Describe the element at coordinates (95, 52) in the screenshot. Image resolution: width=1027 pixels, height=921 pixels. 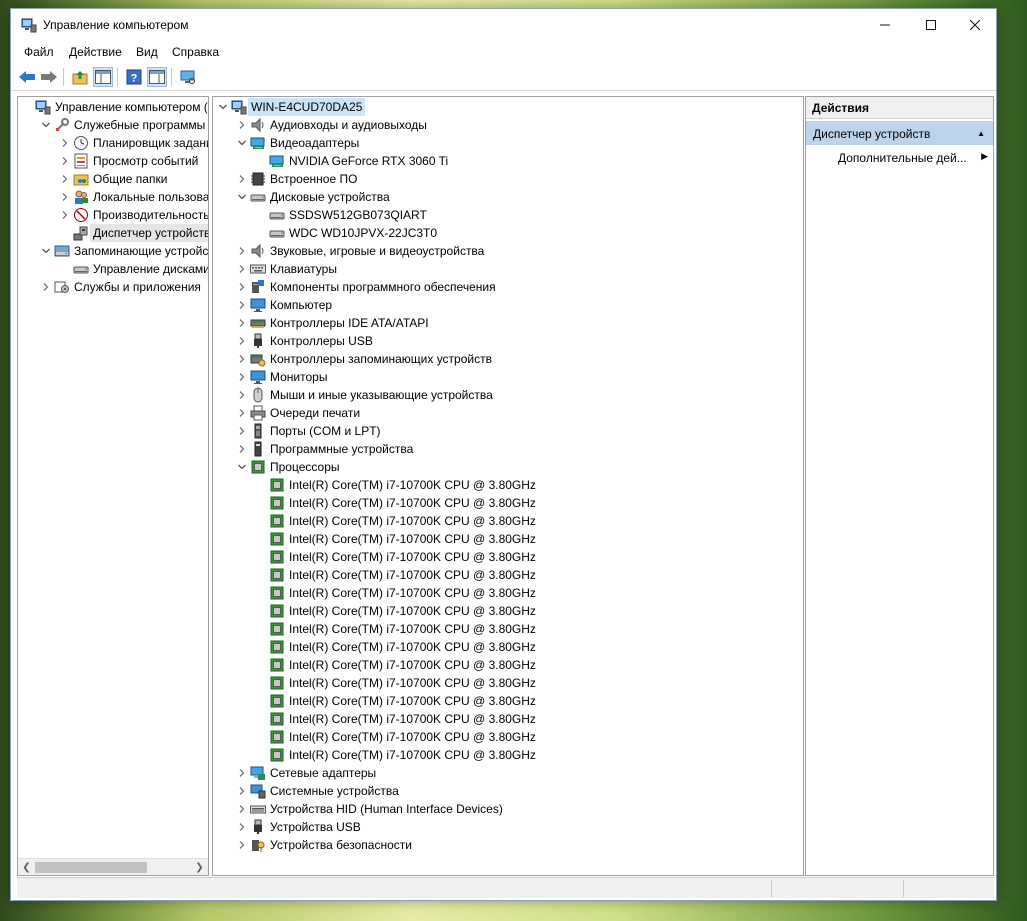
I see `menu-action: Действие` at that location.